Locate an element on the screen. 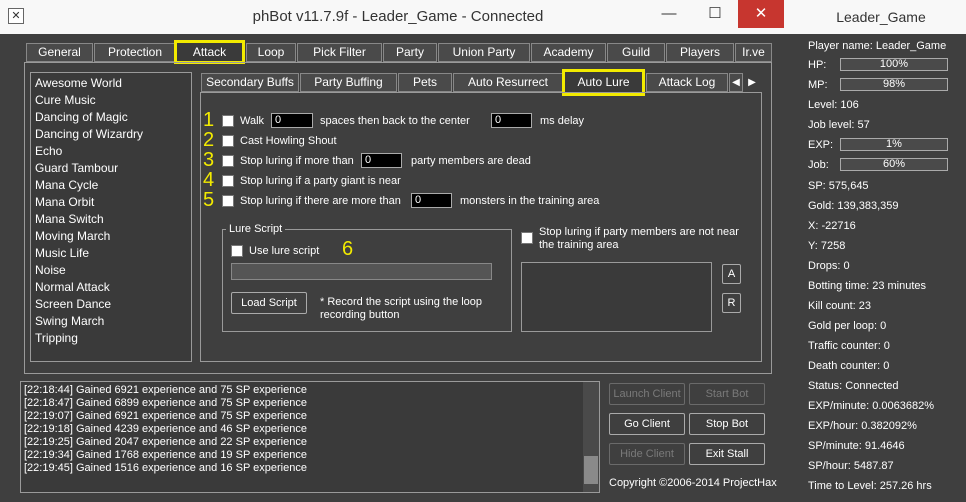  annotation-5: 5 is located at coordinates (209, 200).